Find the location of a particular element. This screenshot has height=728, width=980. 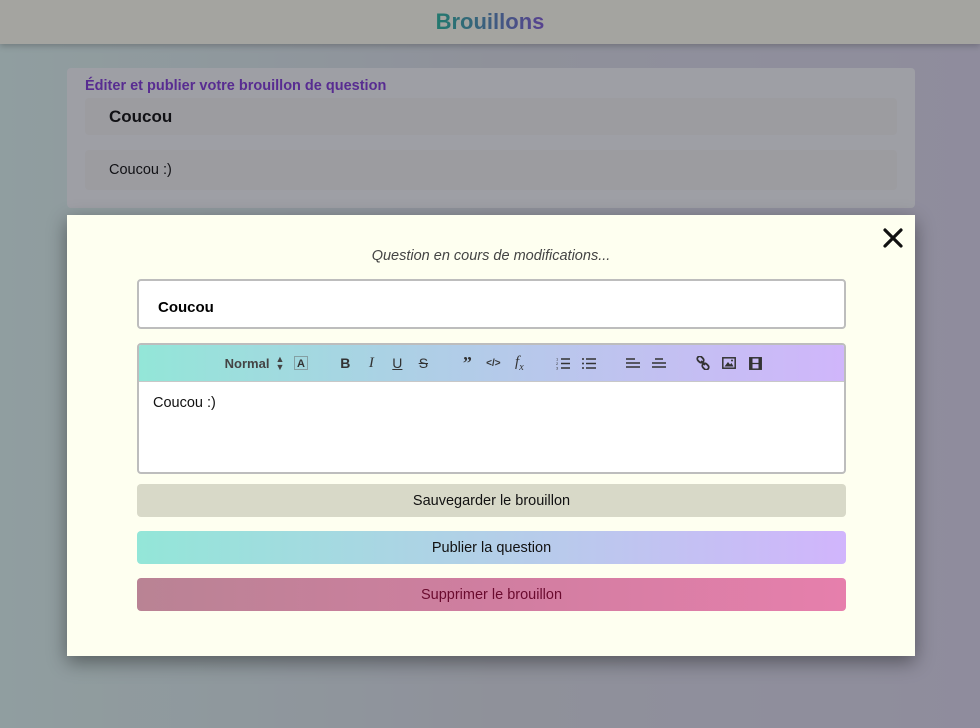

image-icon is located at coordinates (729, 363).